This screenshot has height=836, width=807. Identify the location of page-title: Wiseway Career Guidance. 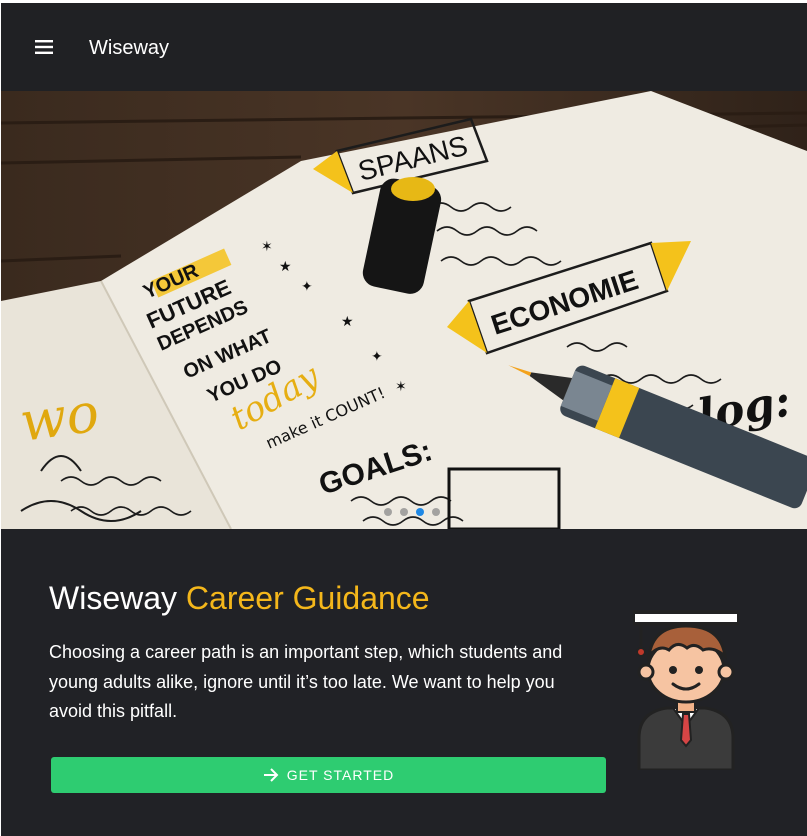
(329, 598).